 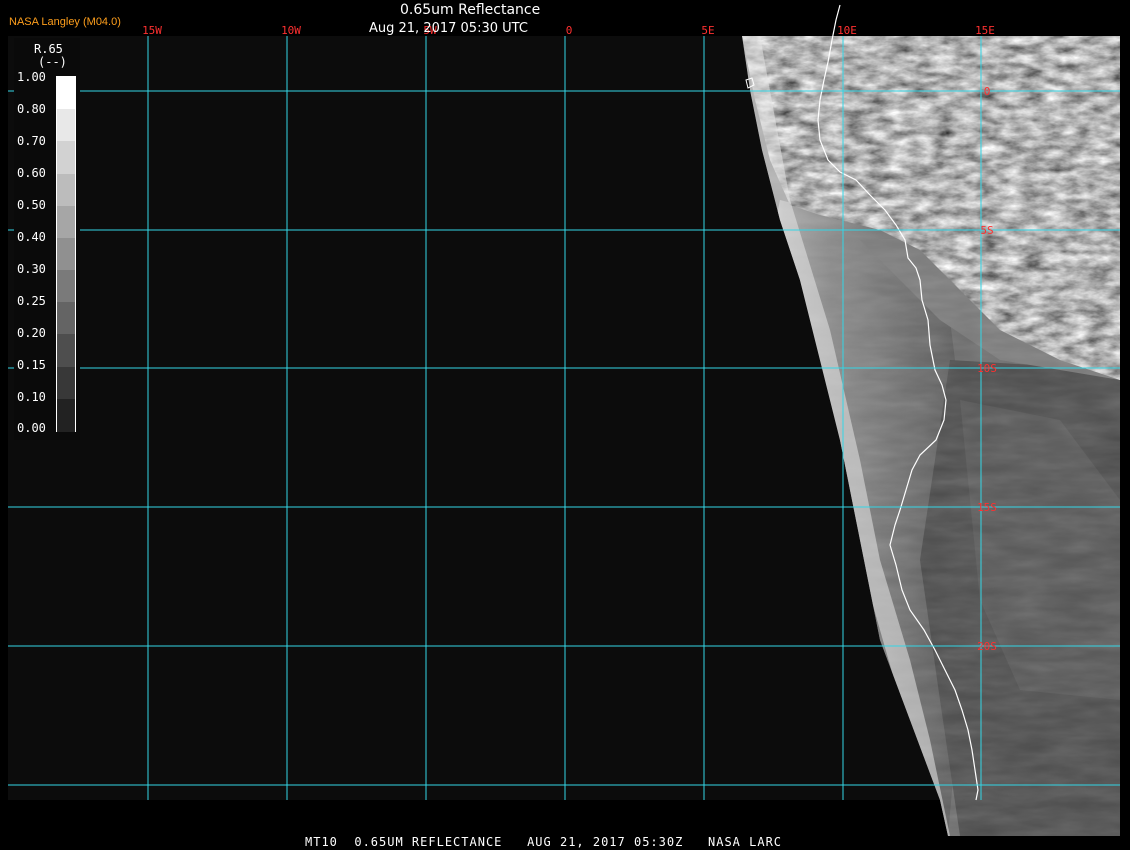 What do you see at coordinates (48, 49) in the screenshot?
I see `colorbar-variable: R.65` at bounding box center [48, 49].